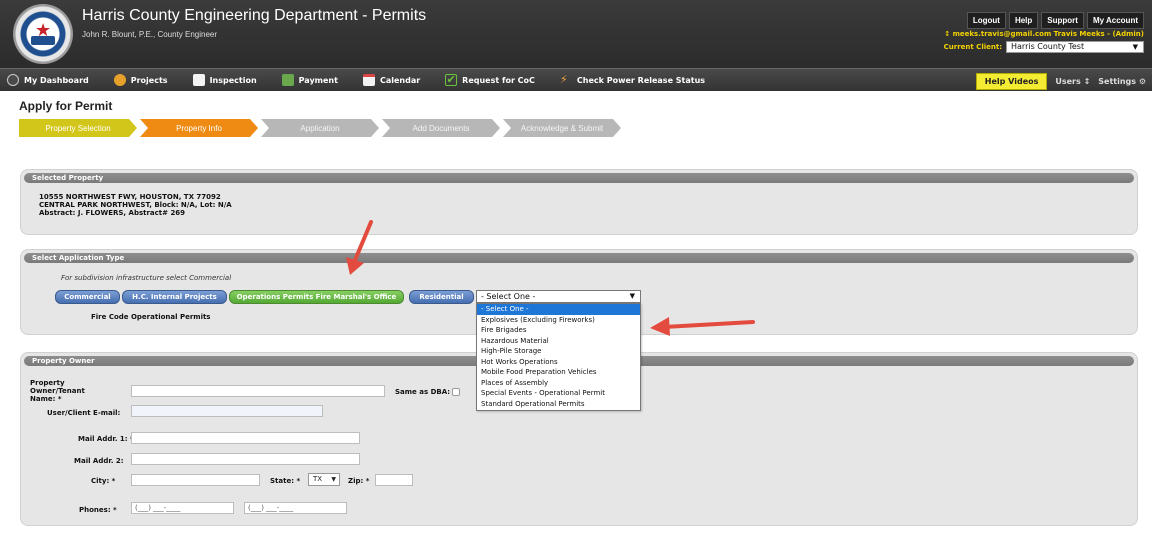  What do you see at coordinates (558, 296) in the screenshot?
I see `permit-type-select: - Select One - ▼` at bounding box center [558, 296].